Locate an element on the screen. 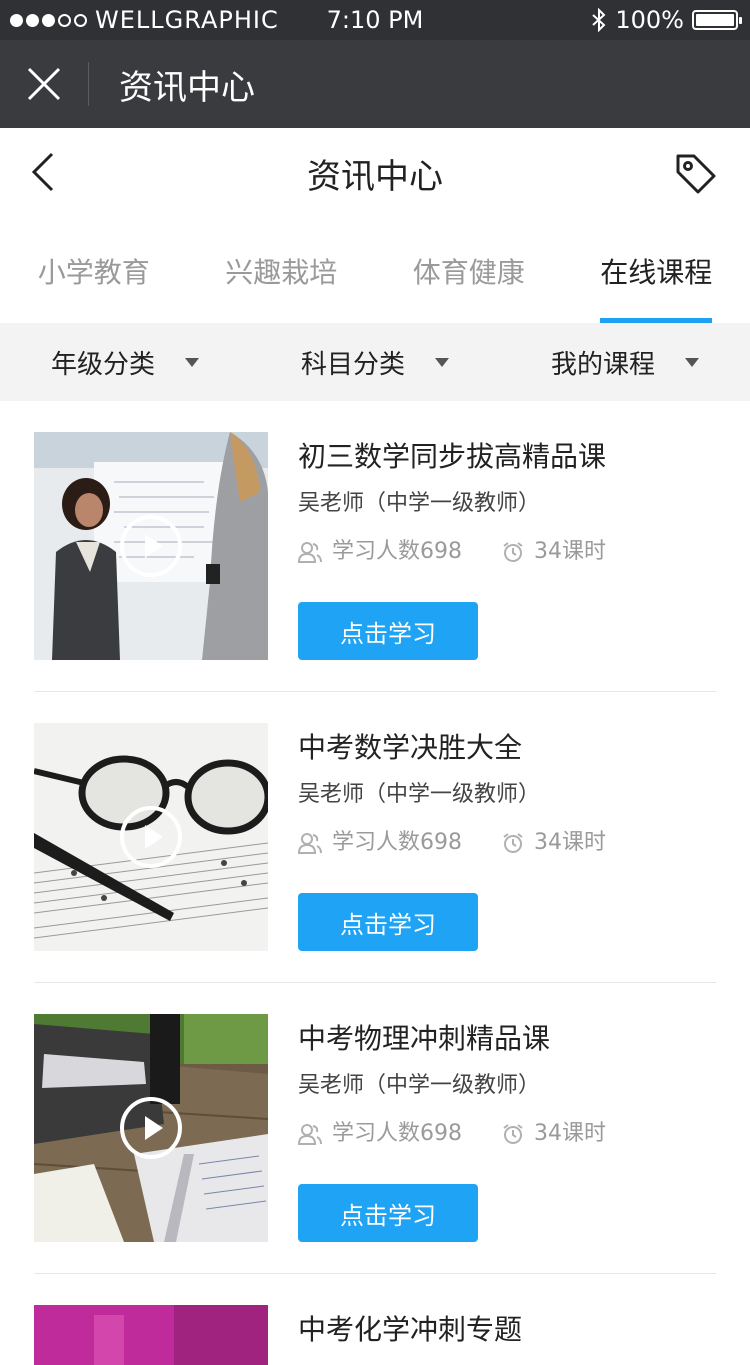  status-right: 100% is located at coordinates (664, 20).